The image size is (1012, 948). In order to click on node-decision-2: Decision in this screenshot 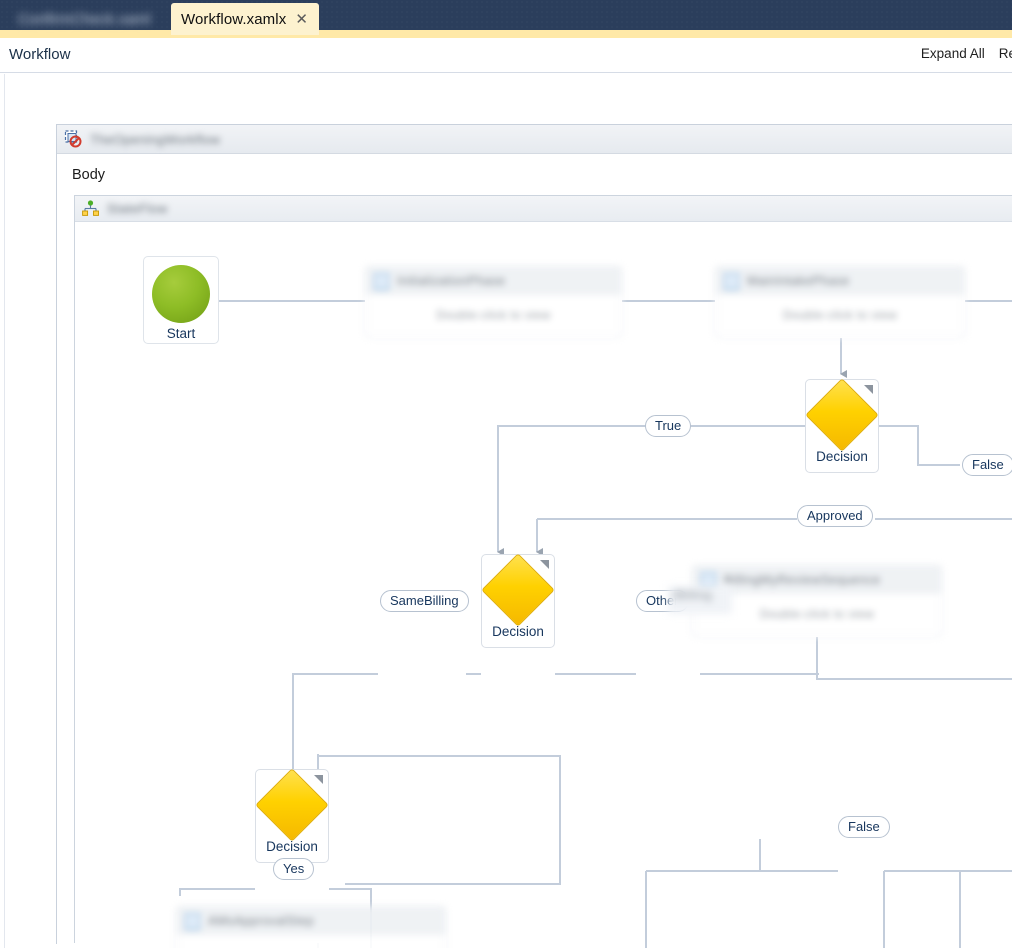, I will do `click(518, 600)`.